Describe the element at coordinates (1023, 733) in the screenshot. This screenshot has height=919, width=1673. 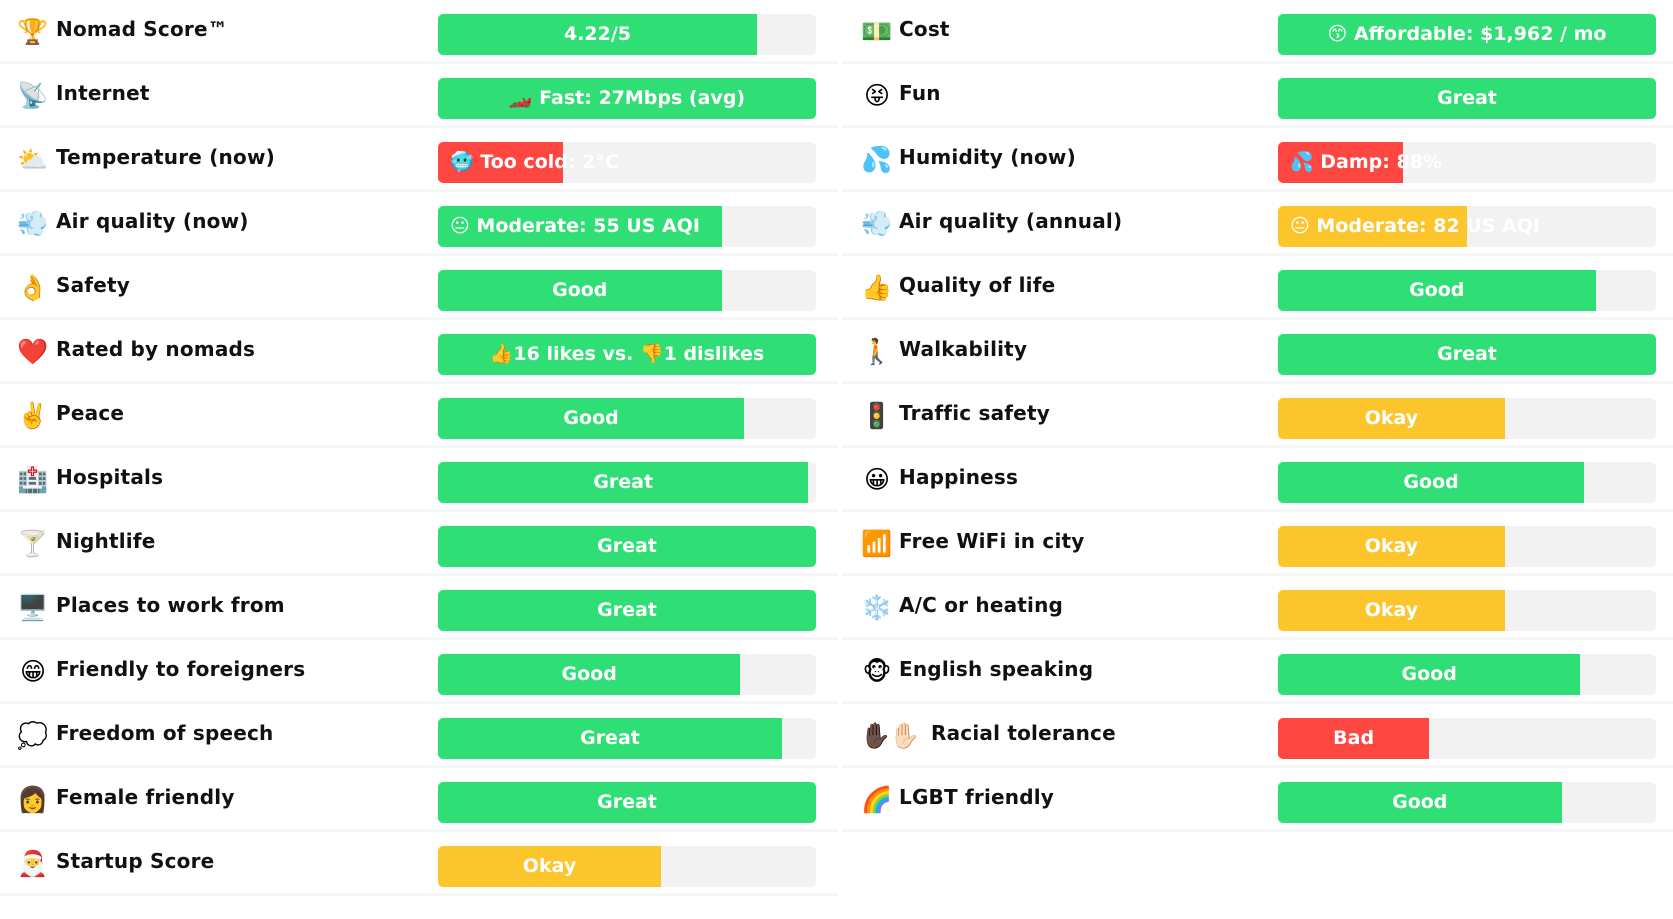
I see `rating-label: Racial tolerance` at that location.